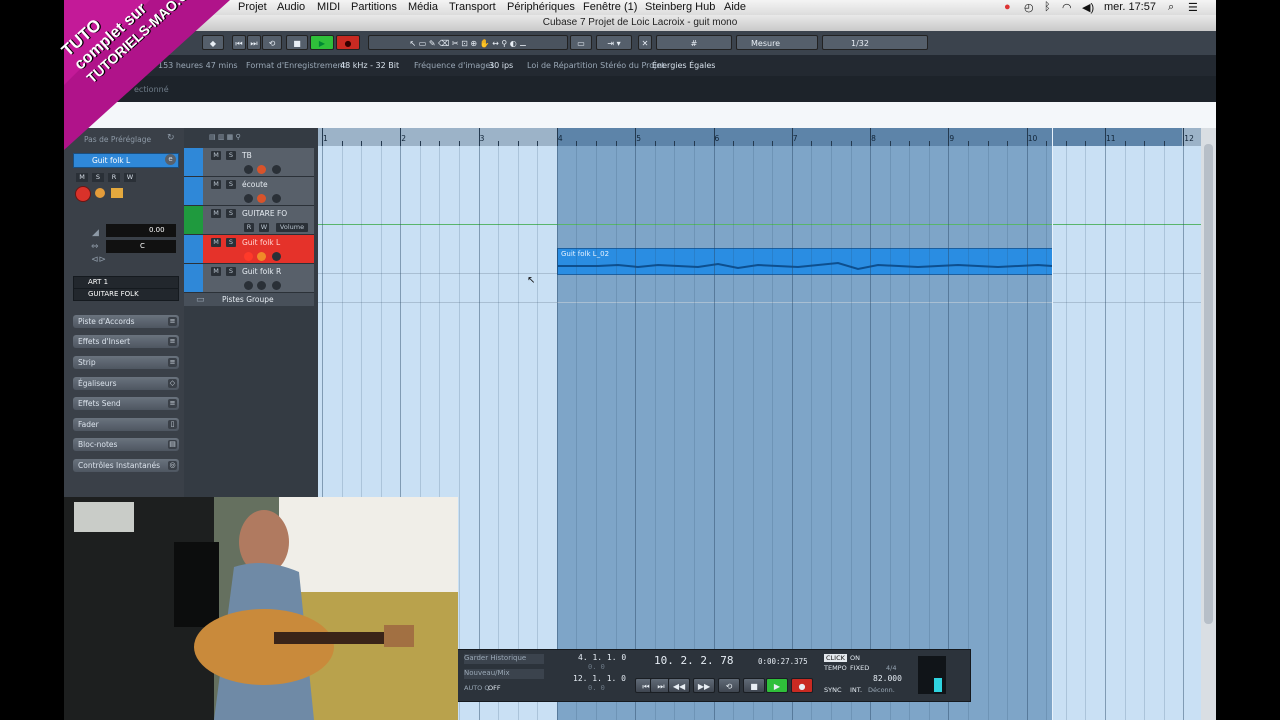 The width and height of the screenshot is (1280, 720). What do you see at coordinates (254, 42) in the screenshot?
I see `goto-end-button: ⏭` at bounding box center [254, 42].